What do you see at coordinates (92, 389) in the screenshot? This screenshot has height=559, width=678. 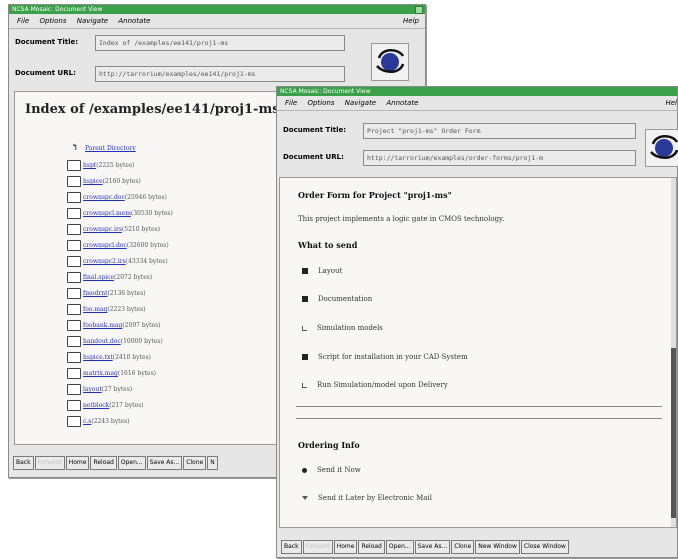 I see `file-link: layout` at bounding box center [92, 389].